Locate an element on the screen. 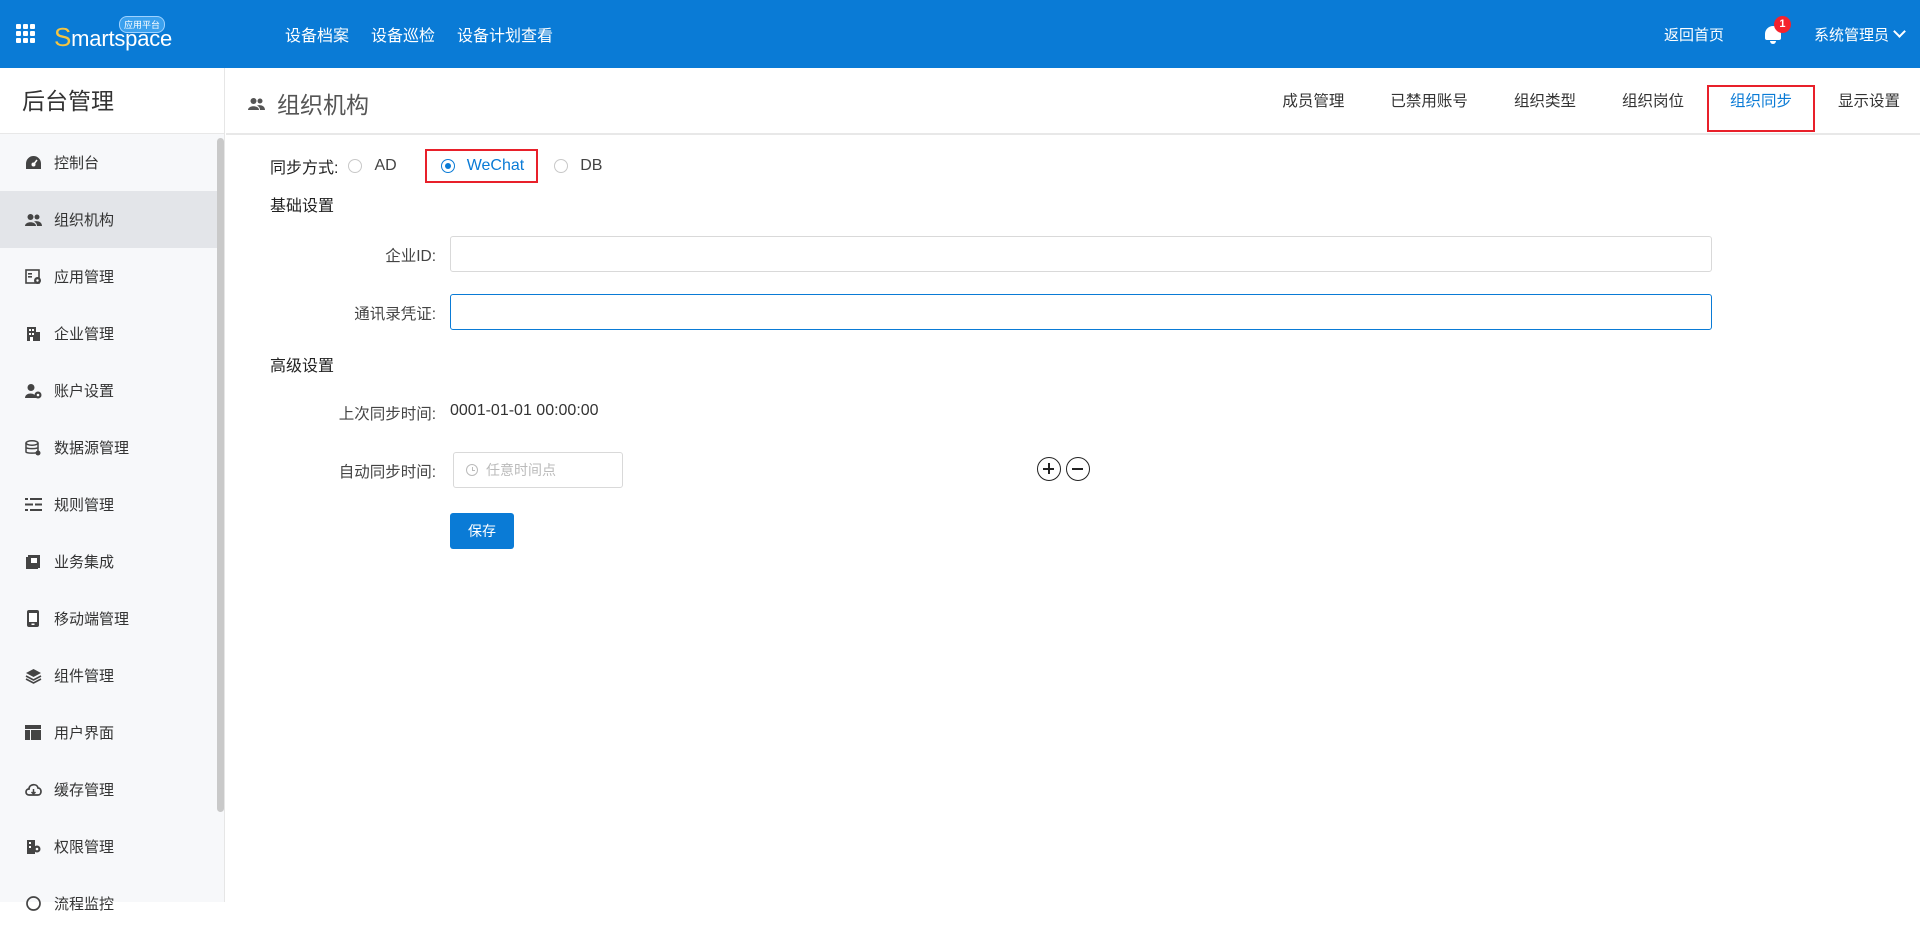 Image resolution: width=1920 pixels, height=932 pixels. tab-org-positions: 组织岗位 is located at coordinates (1653, 101).